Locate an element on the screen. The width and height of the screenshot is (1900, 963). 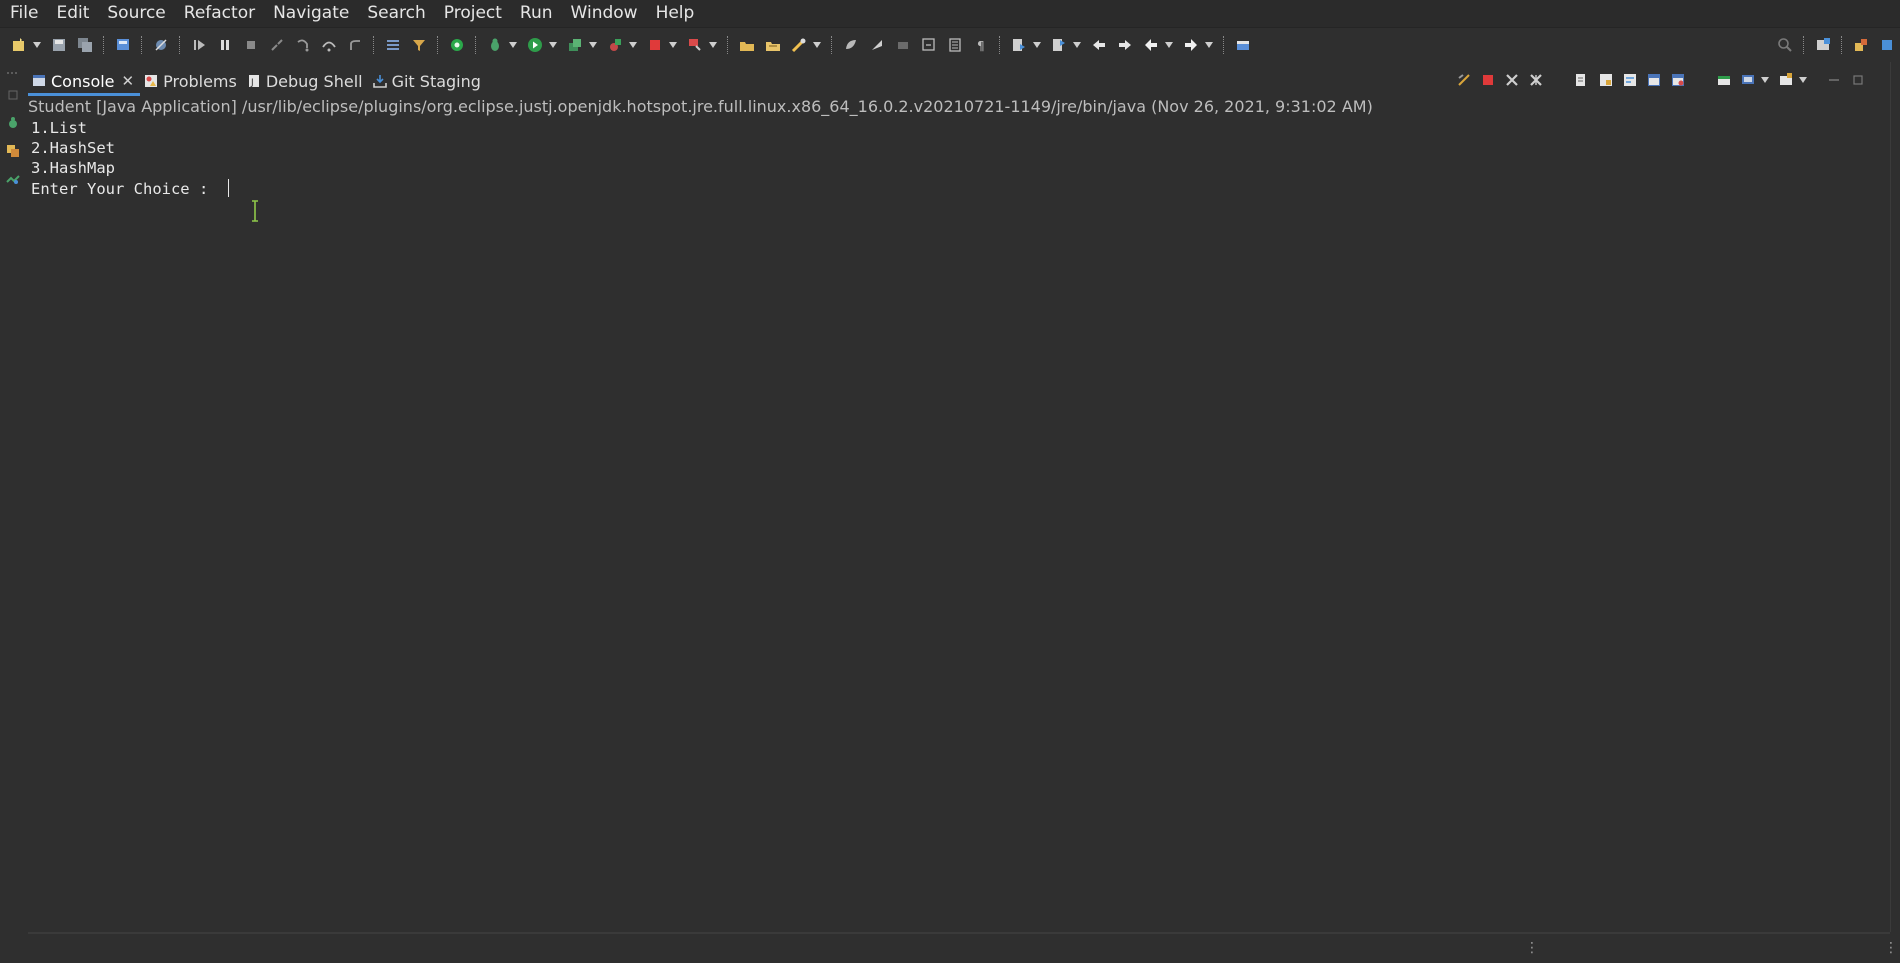
next-edit-dropdown is located at coordinates (1077, 45).